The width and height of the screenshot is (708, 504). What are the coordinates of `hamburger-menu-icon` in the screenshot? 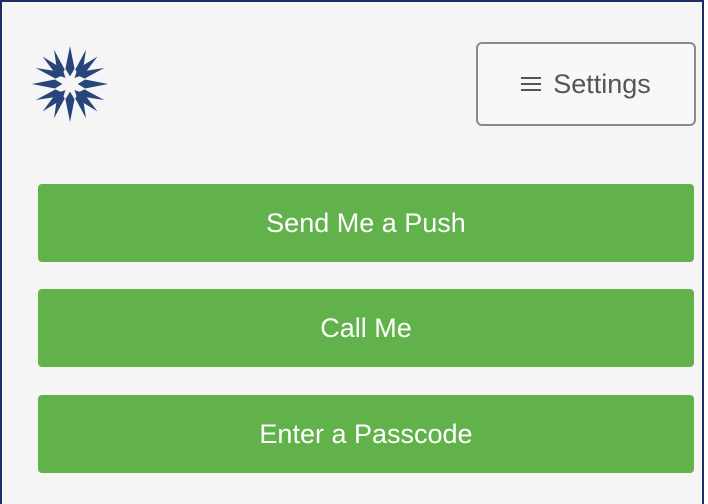 It's located at (531, 84).